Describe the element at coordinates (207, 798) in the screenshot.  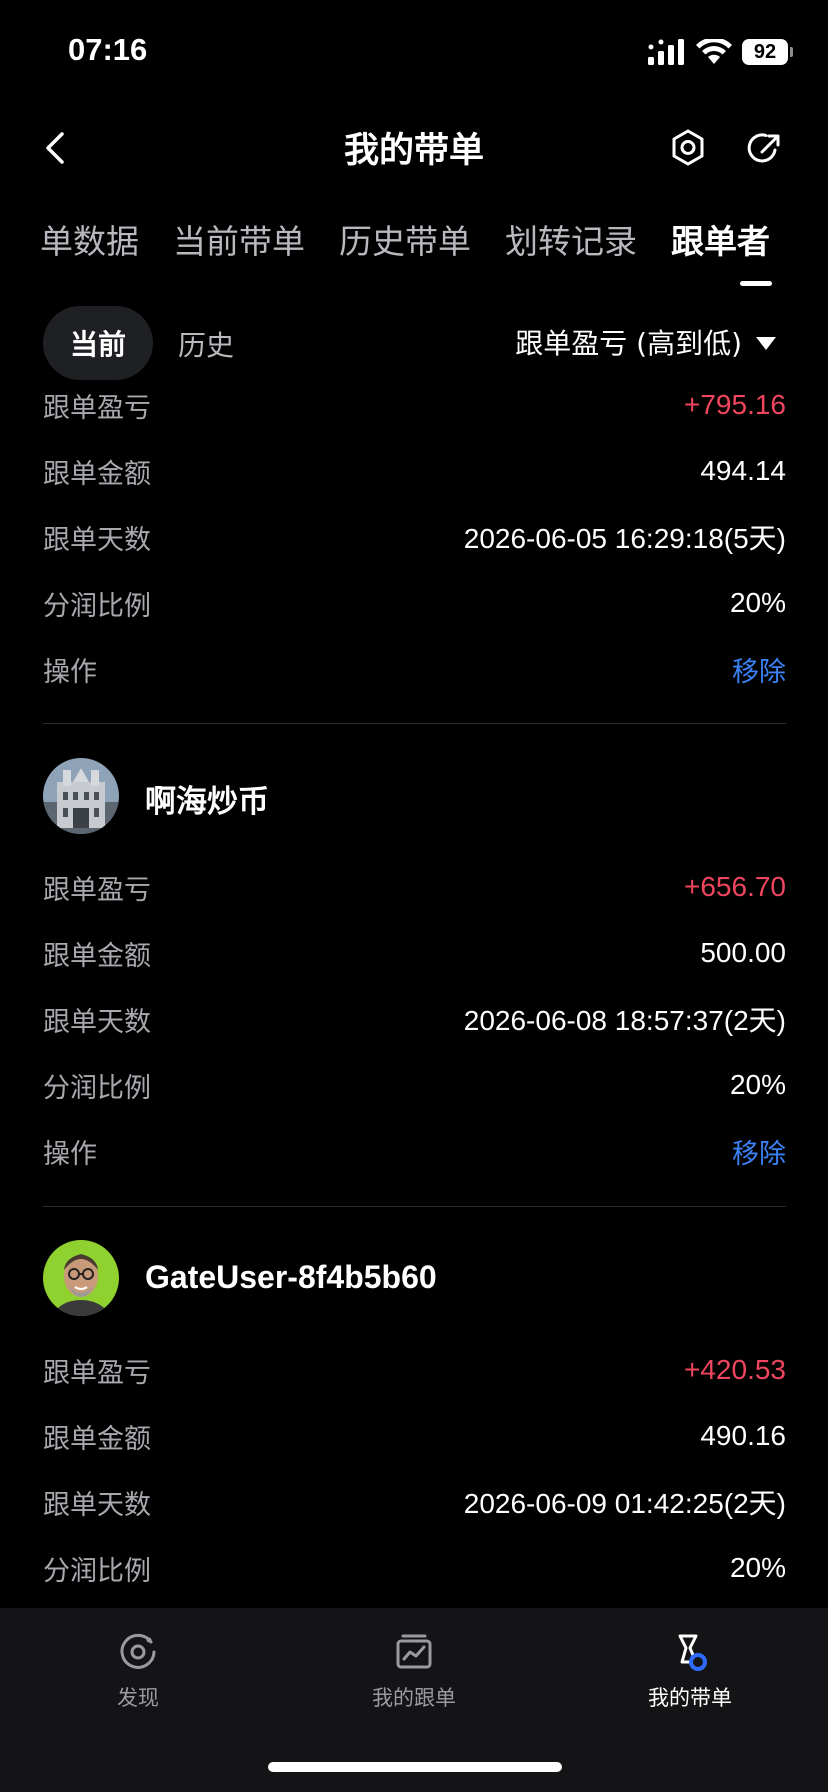
I see `follower-name: 啊海炒币` at that location.